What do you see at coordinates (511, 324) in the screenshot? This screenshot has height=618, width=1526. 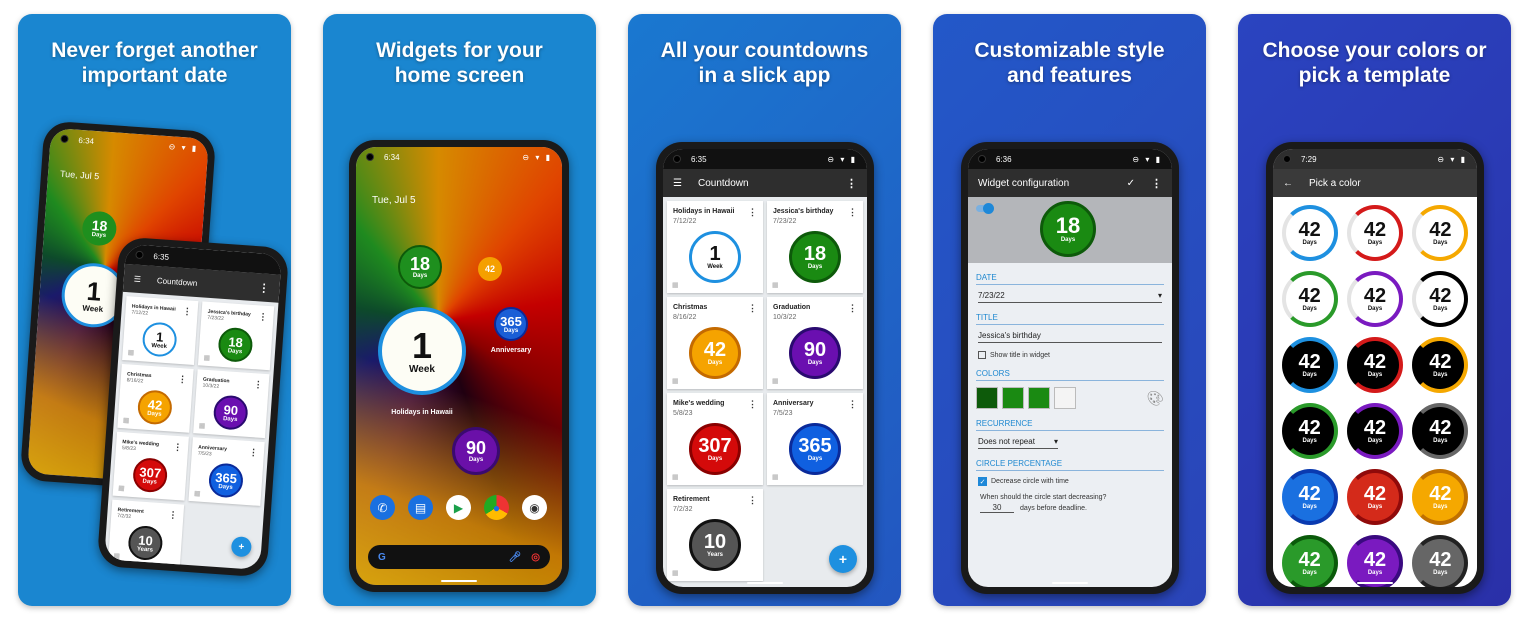 I see `widget-365-days: 365 Days` at bounding box center [511, 324].